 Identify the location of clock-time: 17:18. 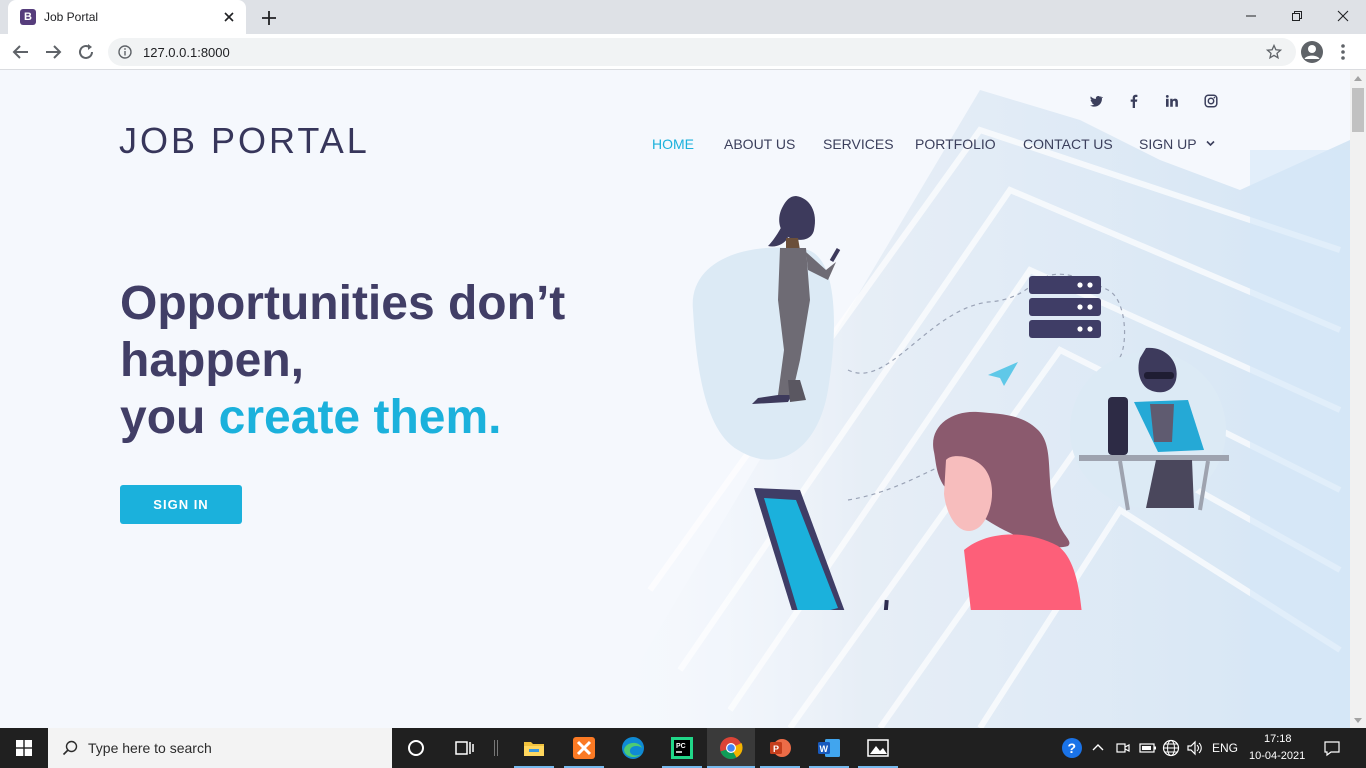
(1278, 739).